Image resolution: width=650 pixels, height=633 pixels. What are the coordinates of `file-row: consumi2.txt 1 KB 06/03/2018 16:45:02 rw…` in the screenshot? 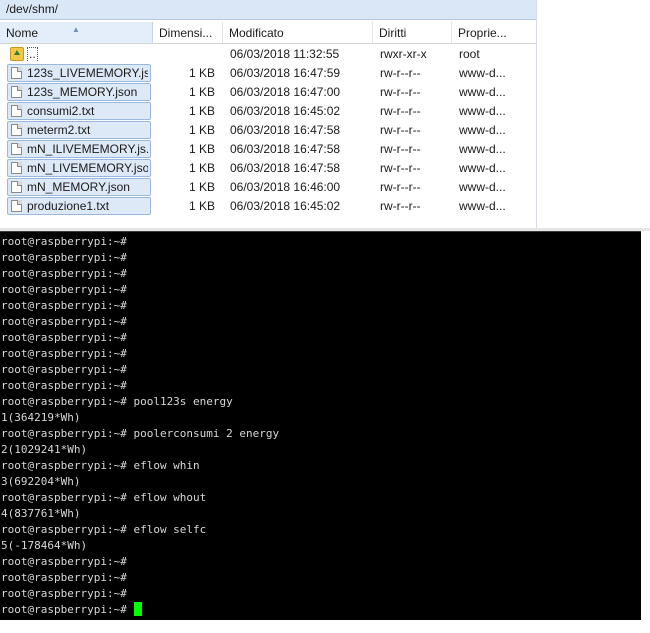 It's located at (268, 111).